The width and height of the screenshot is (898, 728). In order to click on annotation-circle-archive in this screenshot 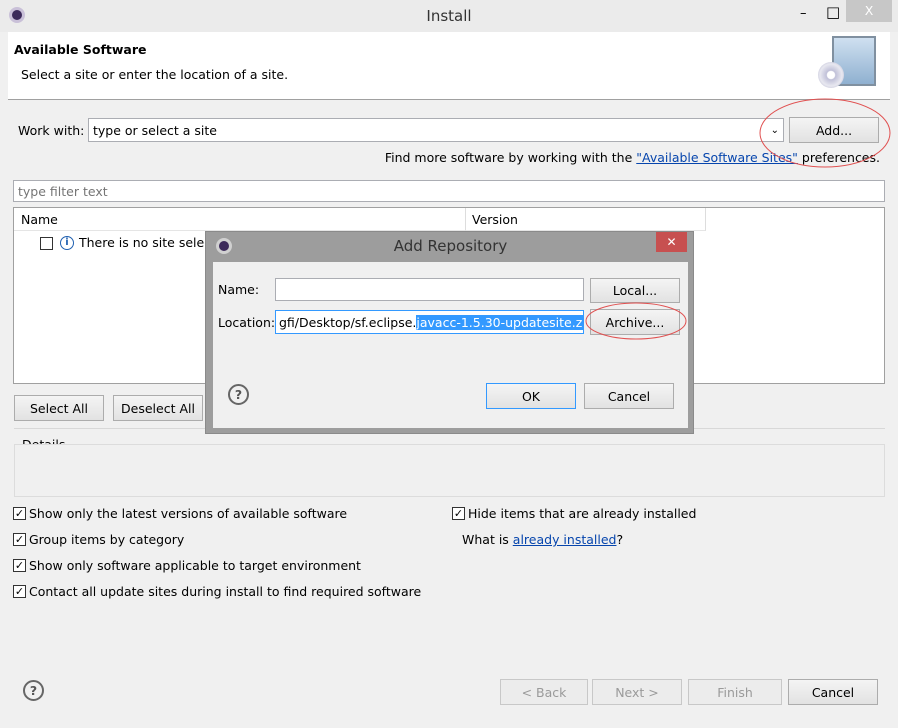, I will do `click(636, 321)`.